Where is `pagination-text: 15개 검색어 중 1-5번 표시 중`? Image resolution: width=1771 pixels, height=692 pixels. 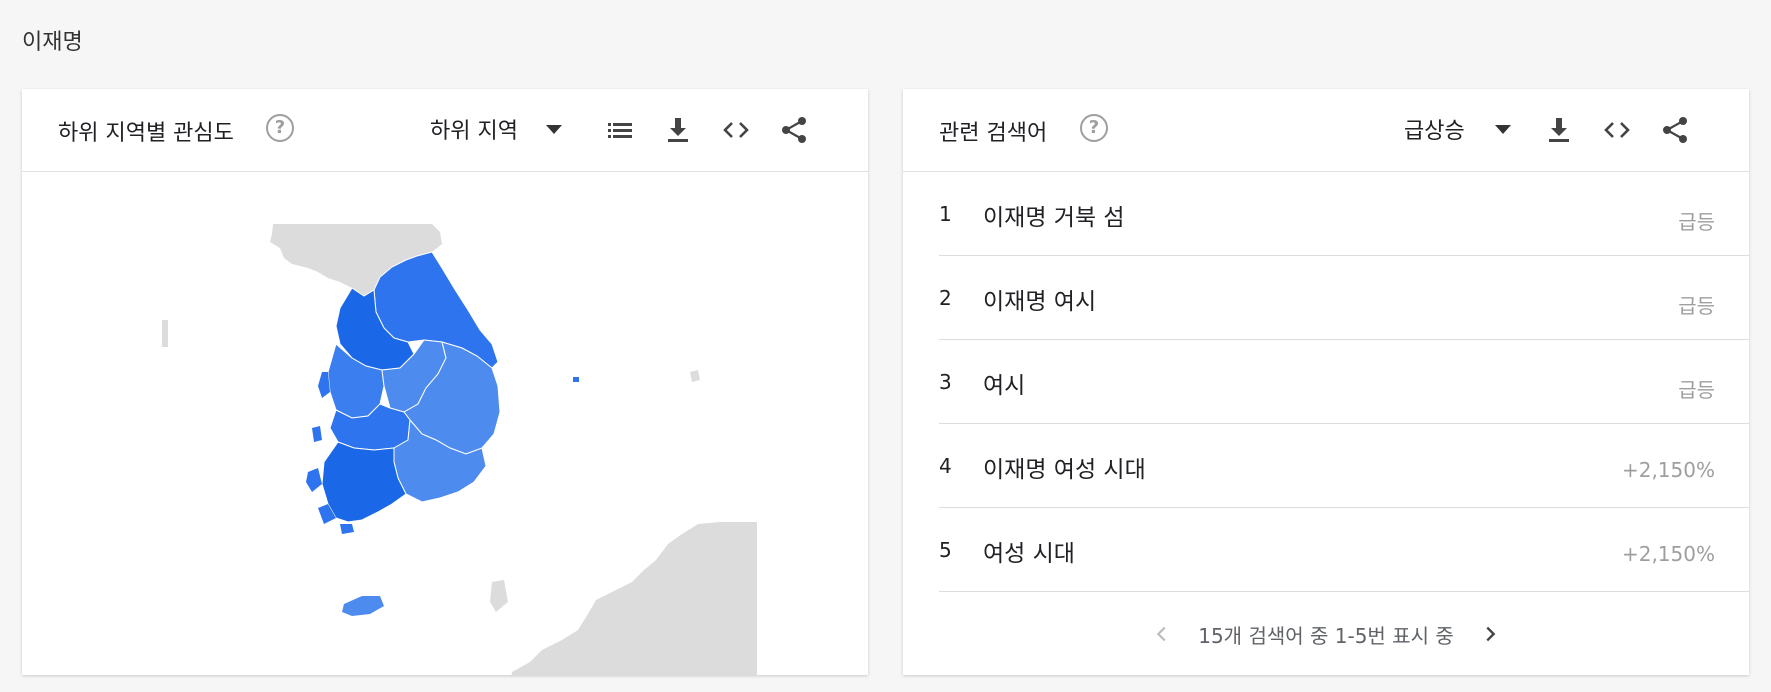 pagination-text: 15개 검색어 중 1-5번 표시 중 is located at coordinates (1326, 635).